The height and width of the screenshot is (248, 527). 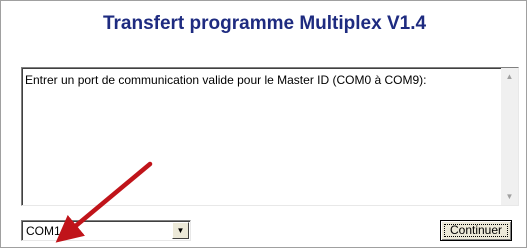 I want to click on scroll-down-arrow-icon: ▼, so click(x=509, y=196).